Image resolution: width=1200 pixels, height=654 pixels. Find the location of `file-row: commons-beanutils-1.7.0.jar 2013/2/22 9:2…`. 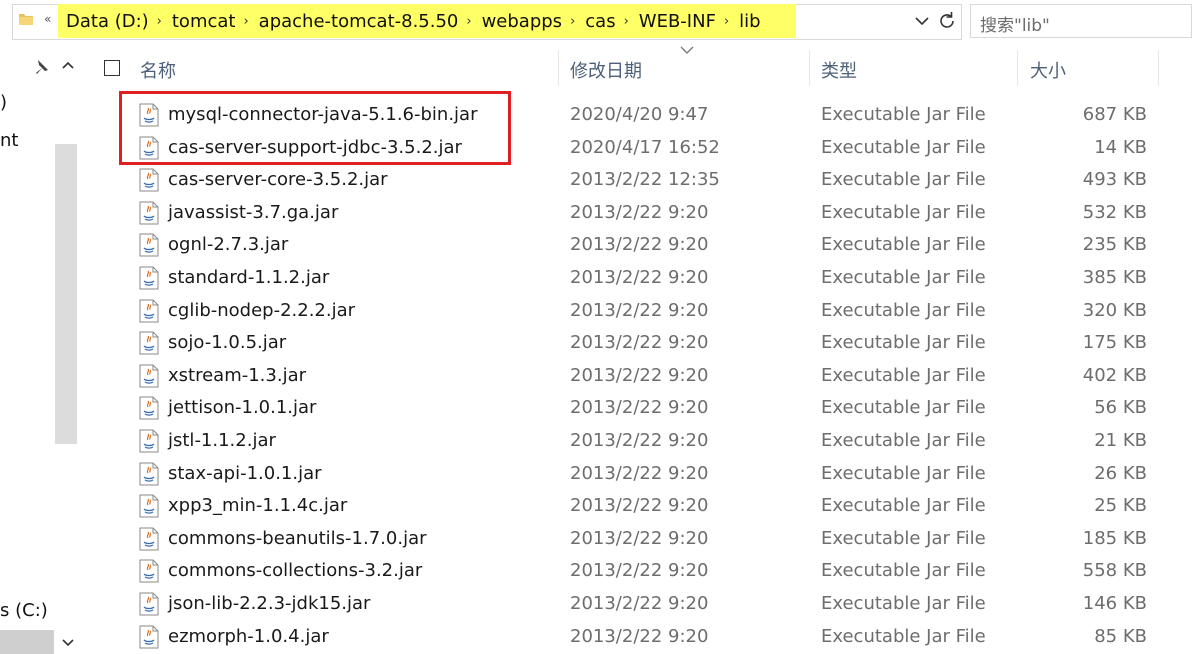

file-row: commons-beanutils-1.7.0.jar 2013/2/22 9:2… is located at coordinates (645, 539).